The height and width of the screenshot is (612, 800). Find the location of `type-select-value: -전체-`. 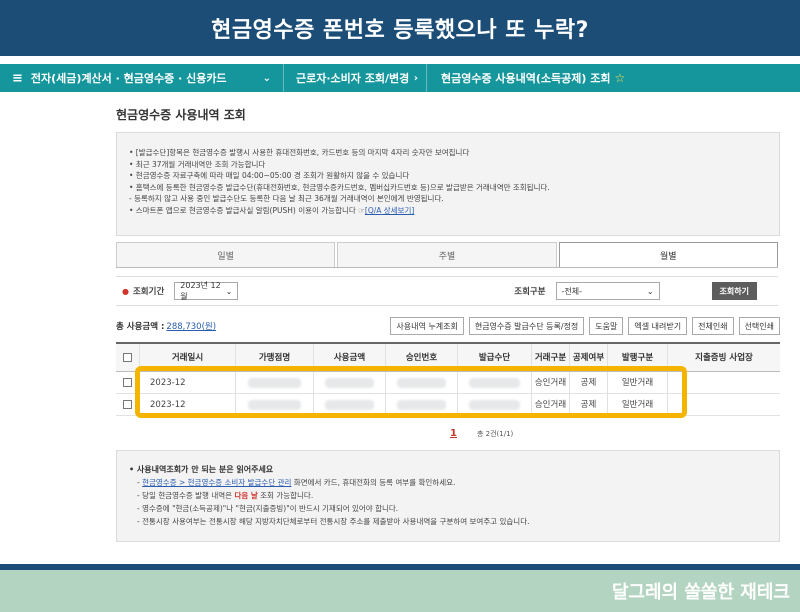

type-select-value: -전체- is located at coordinates (572, 291).